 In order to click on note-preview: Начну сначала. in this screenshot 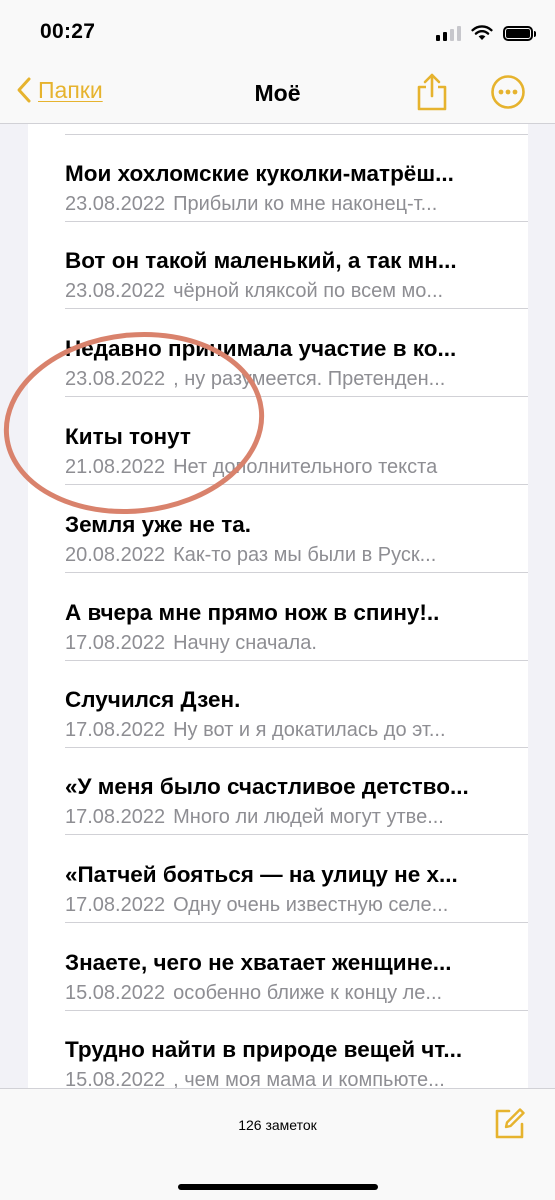, I will do `click(245, 643)`.